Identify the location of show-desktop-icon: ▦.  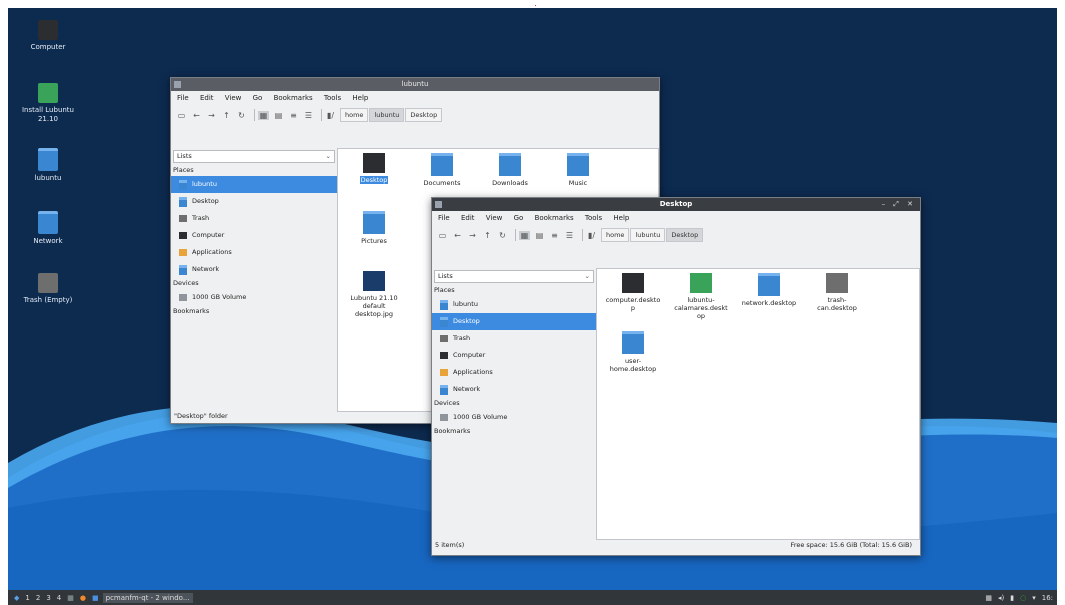
(70, 598).